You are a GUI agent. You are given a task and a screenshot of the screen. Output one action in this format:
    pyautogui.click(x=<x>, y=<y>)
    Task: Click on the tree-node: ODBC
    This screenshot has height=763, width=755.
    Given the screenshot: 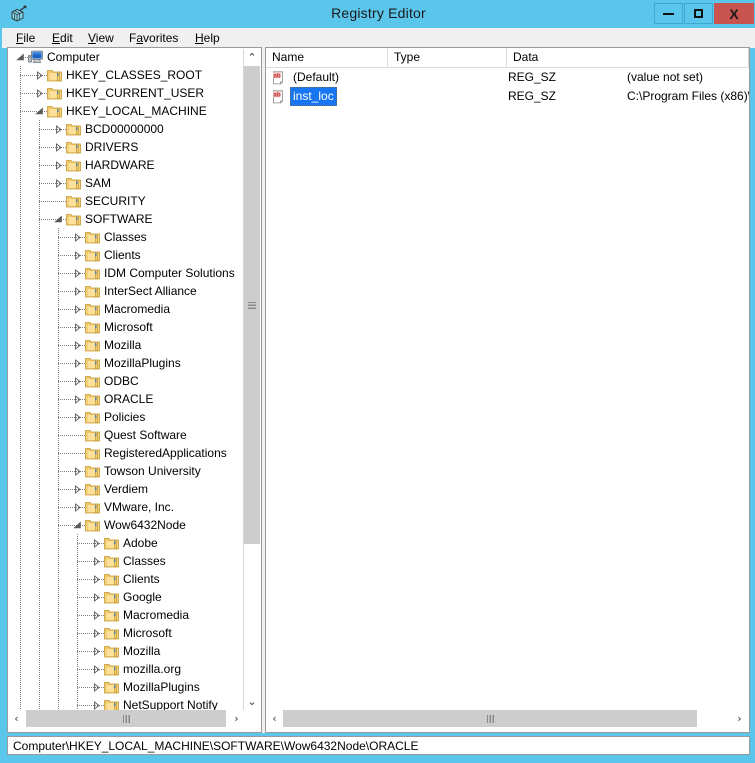 What is the action you would take?
    pyautogui.click(x=126, y=381)
    